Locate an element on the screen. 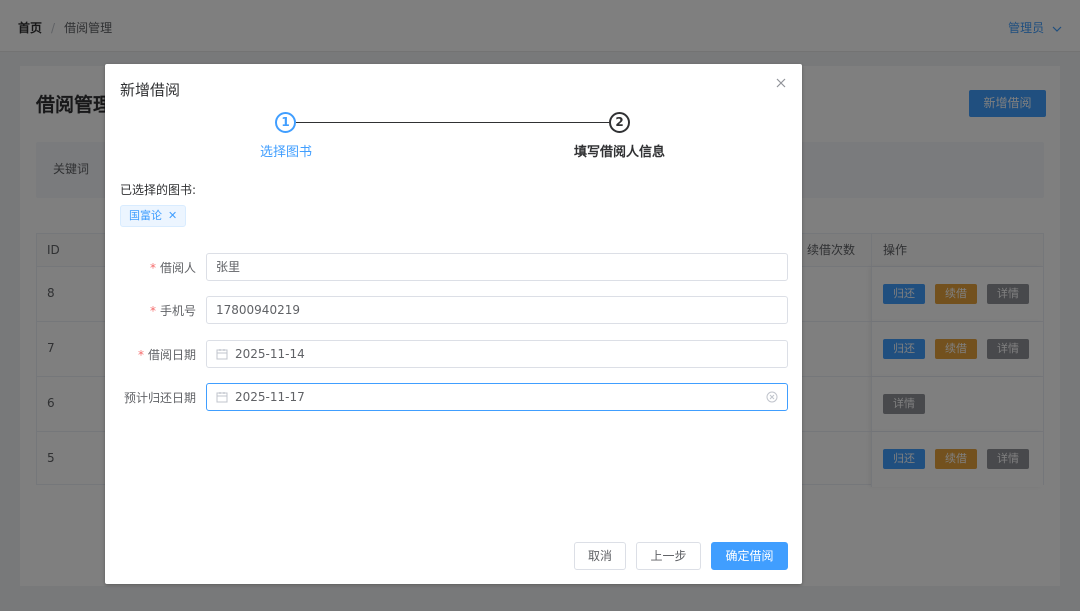 The image size is (1080, 611). due-date-picker: 2025-11-17 is located at coordinates (497, 397).